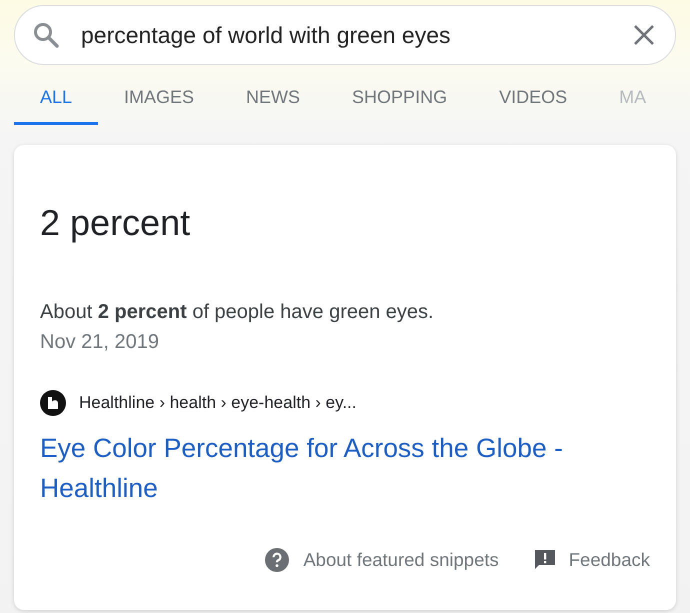 The height and width of the screenshot is (613, 690). What do you see at coordinates (53, 403) in the screenshot?
I see `site-logo-icon` at bounding box center [53, 403].